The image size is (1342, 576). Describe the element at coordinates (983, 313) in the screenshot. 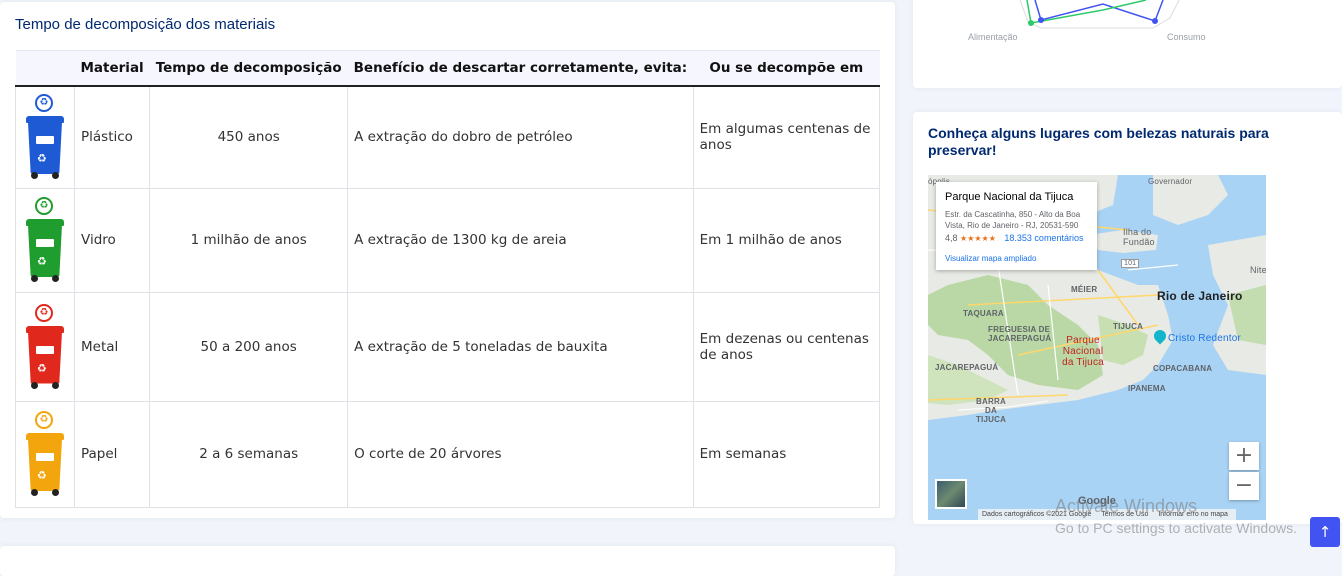

I see `map-label-taquara: TAQUARA` at that location.